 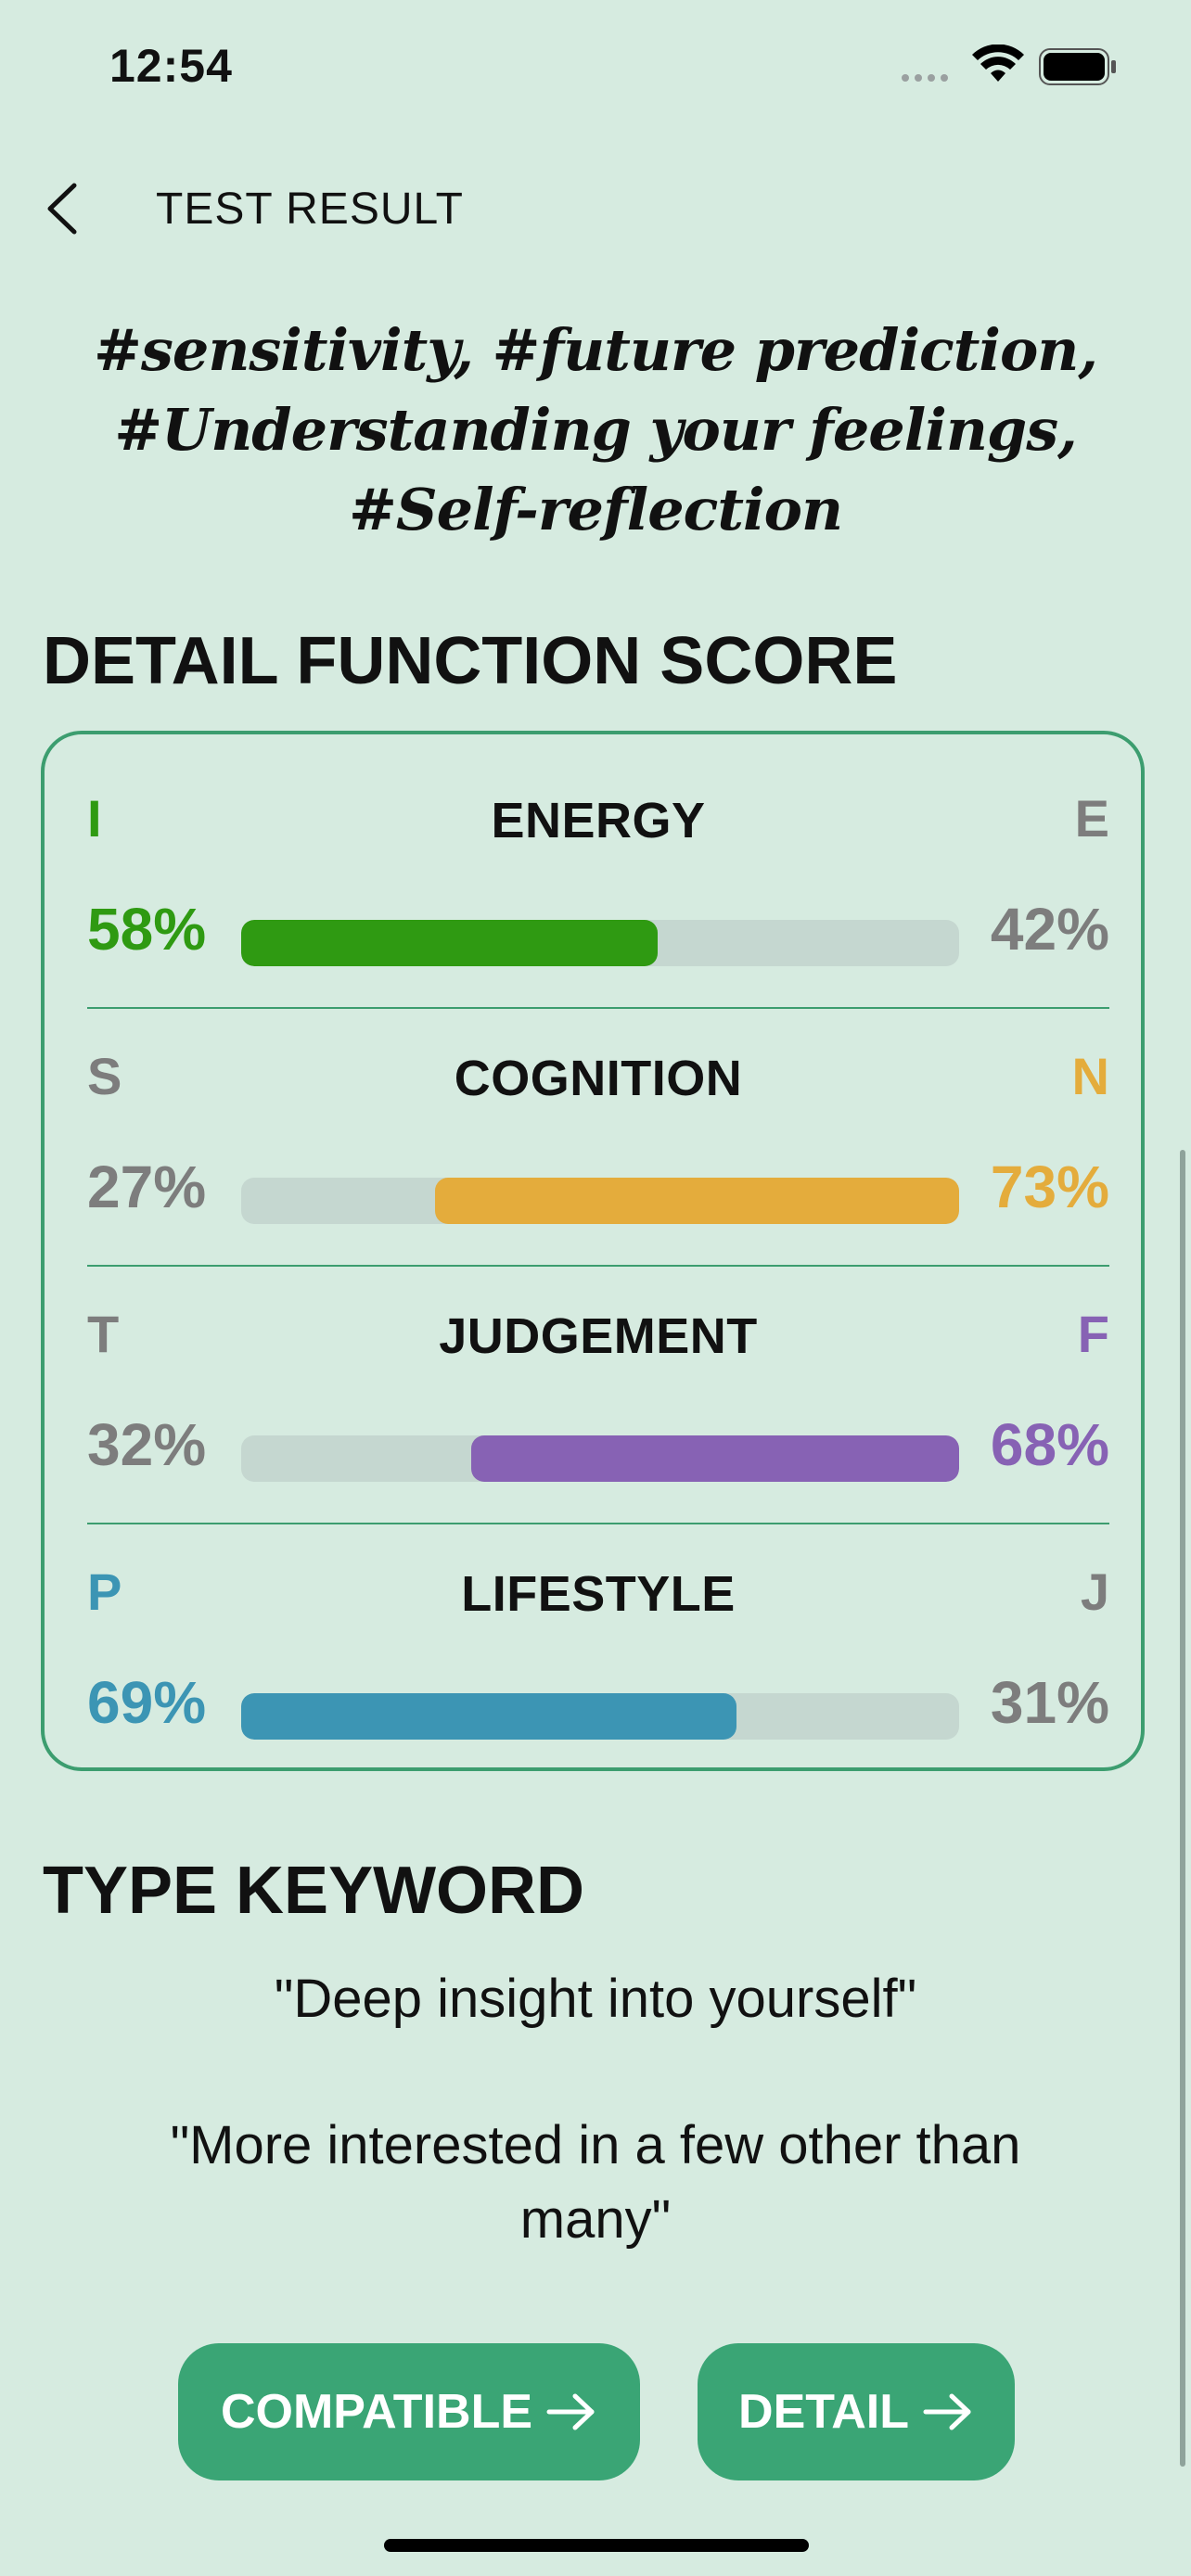 I want to click on battery-icon, so click(x=1077, y=66).